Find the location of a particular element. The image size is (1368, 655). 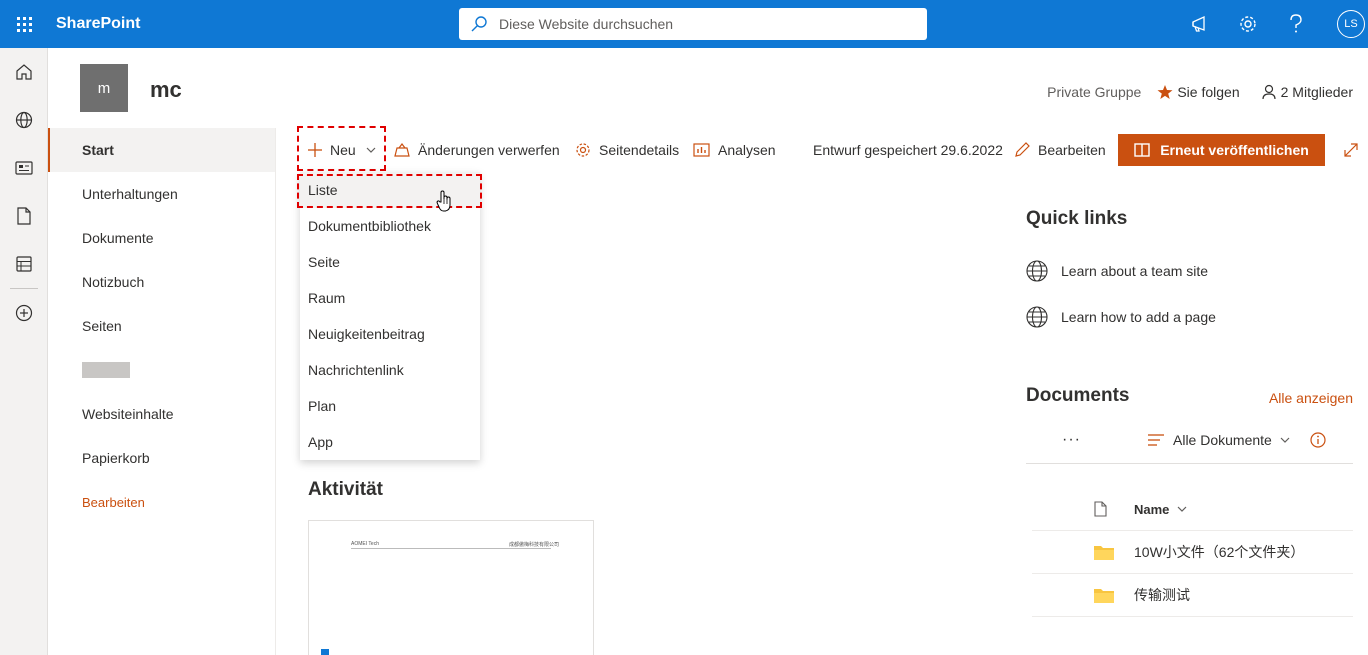

discard-changes-button: Änderungen verwerfen is located at coordinates (477, 150).